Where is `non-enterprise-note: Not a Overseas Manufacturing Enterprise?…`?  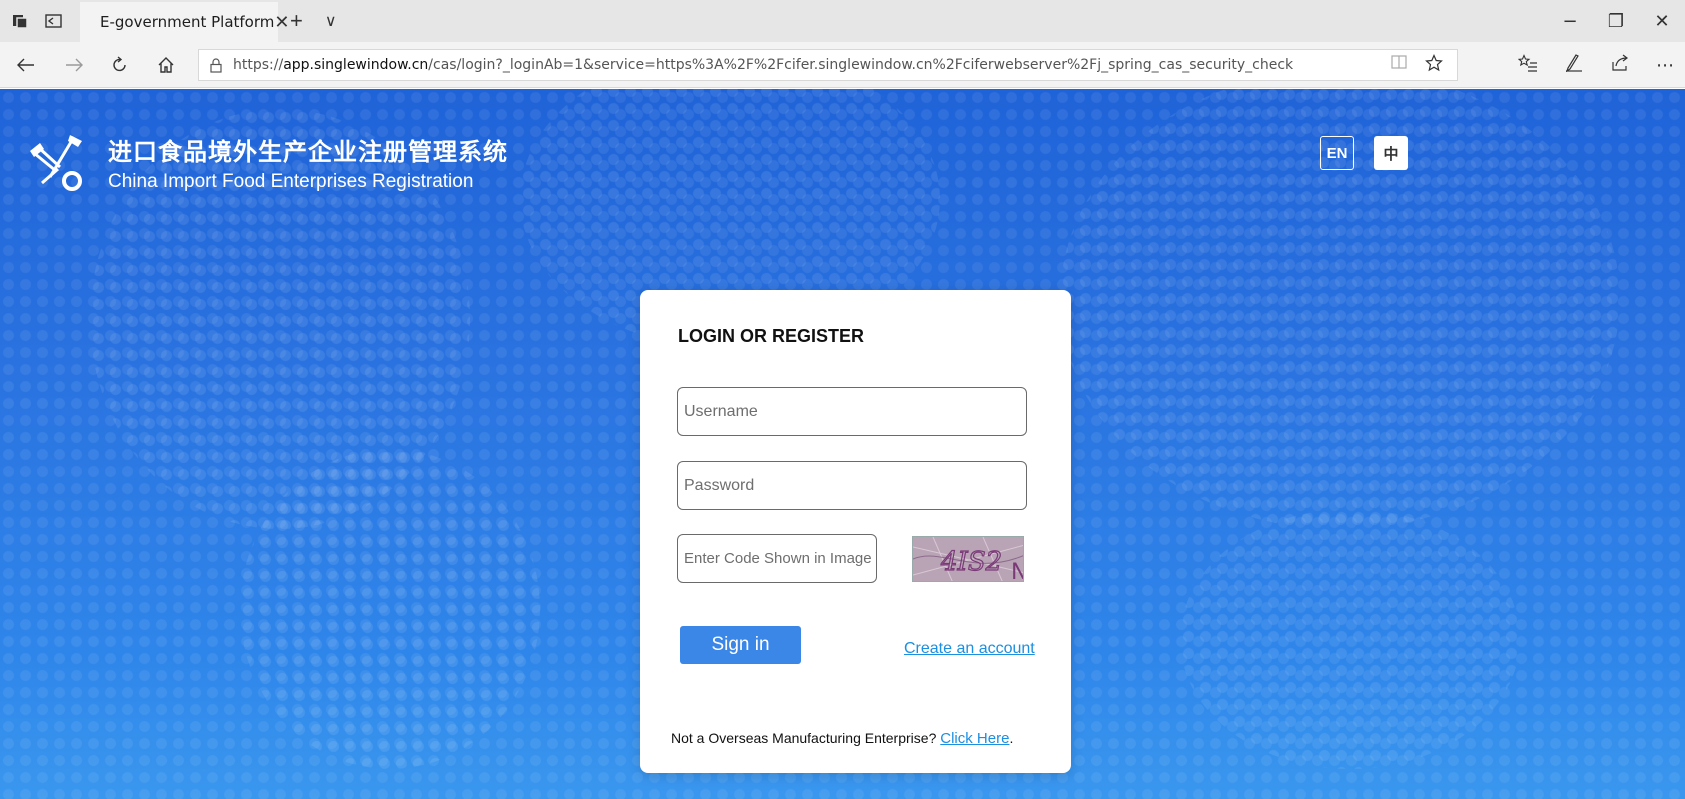
non-enterprise-note: Not a Overseas Manufacturing Enterprise?… is located at coordinates (842, 738).